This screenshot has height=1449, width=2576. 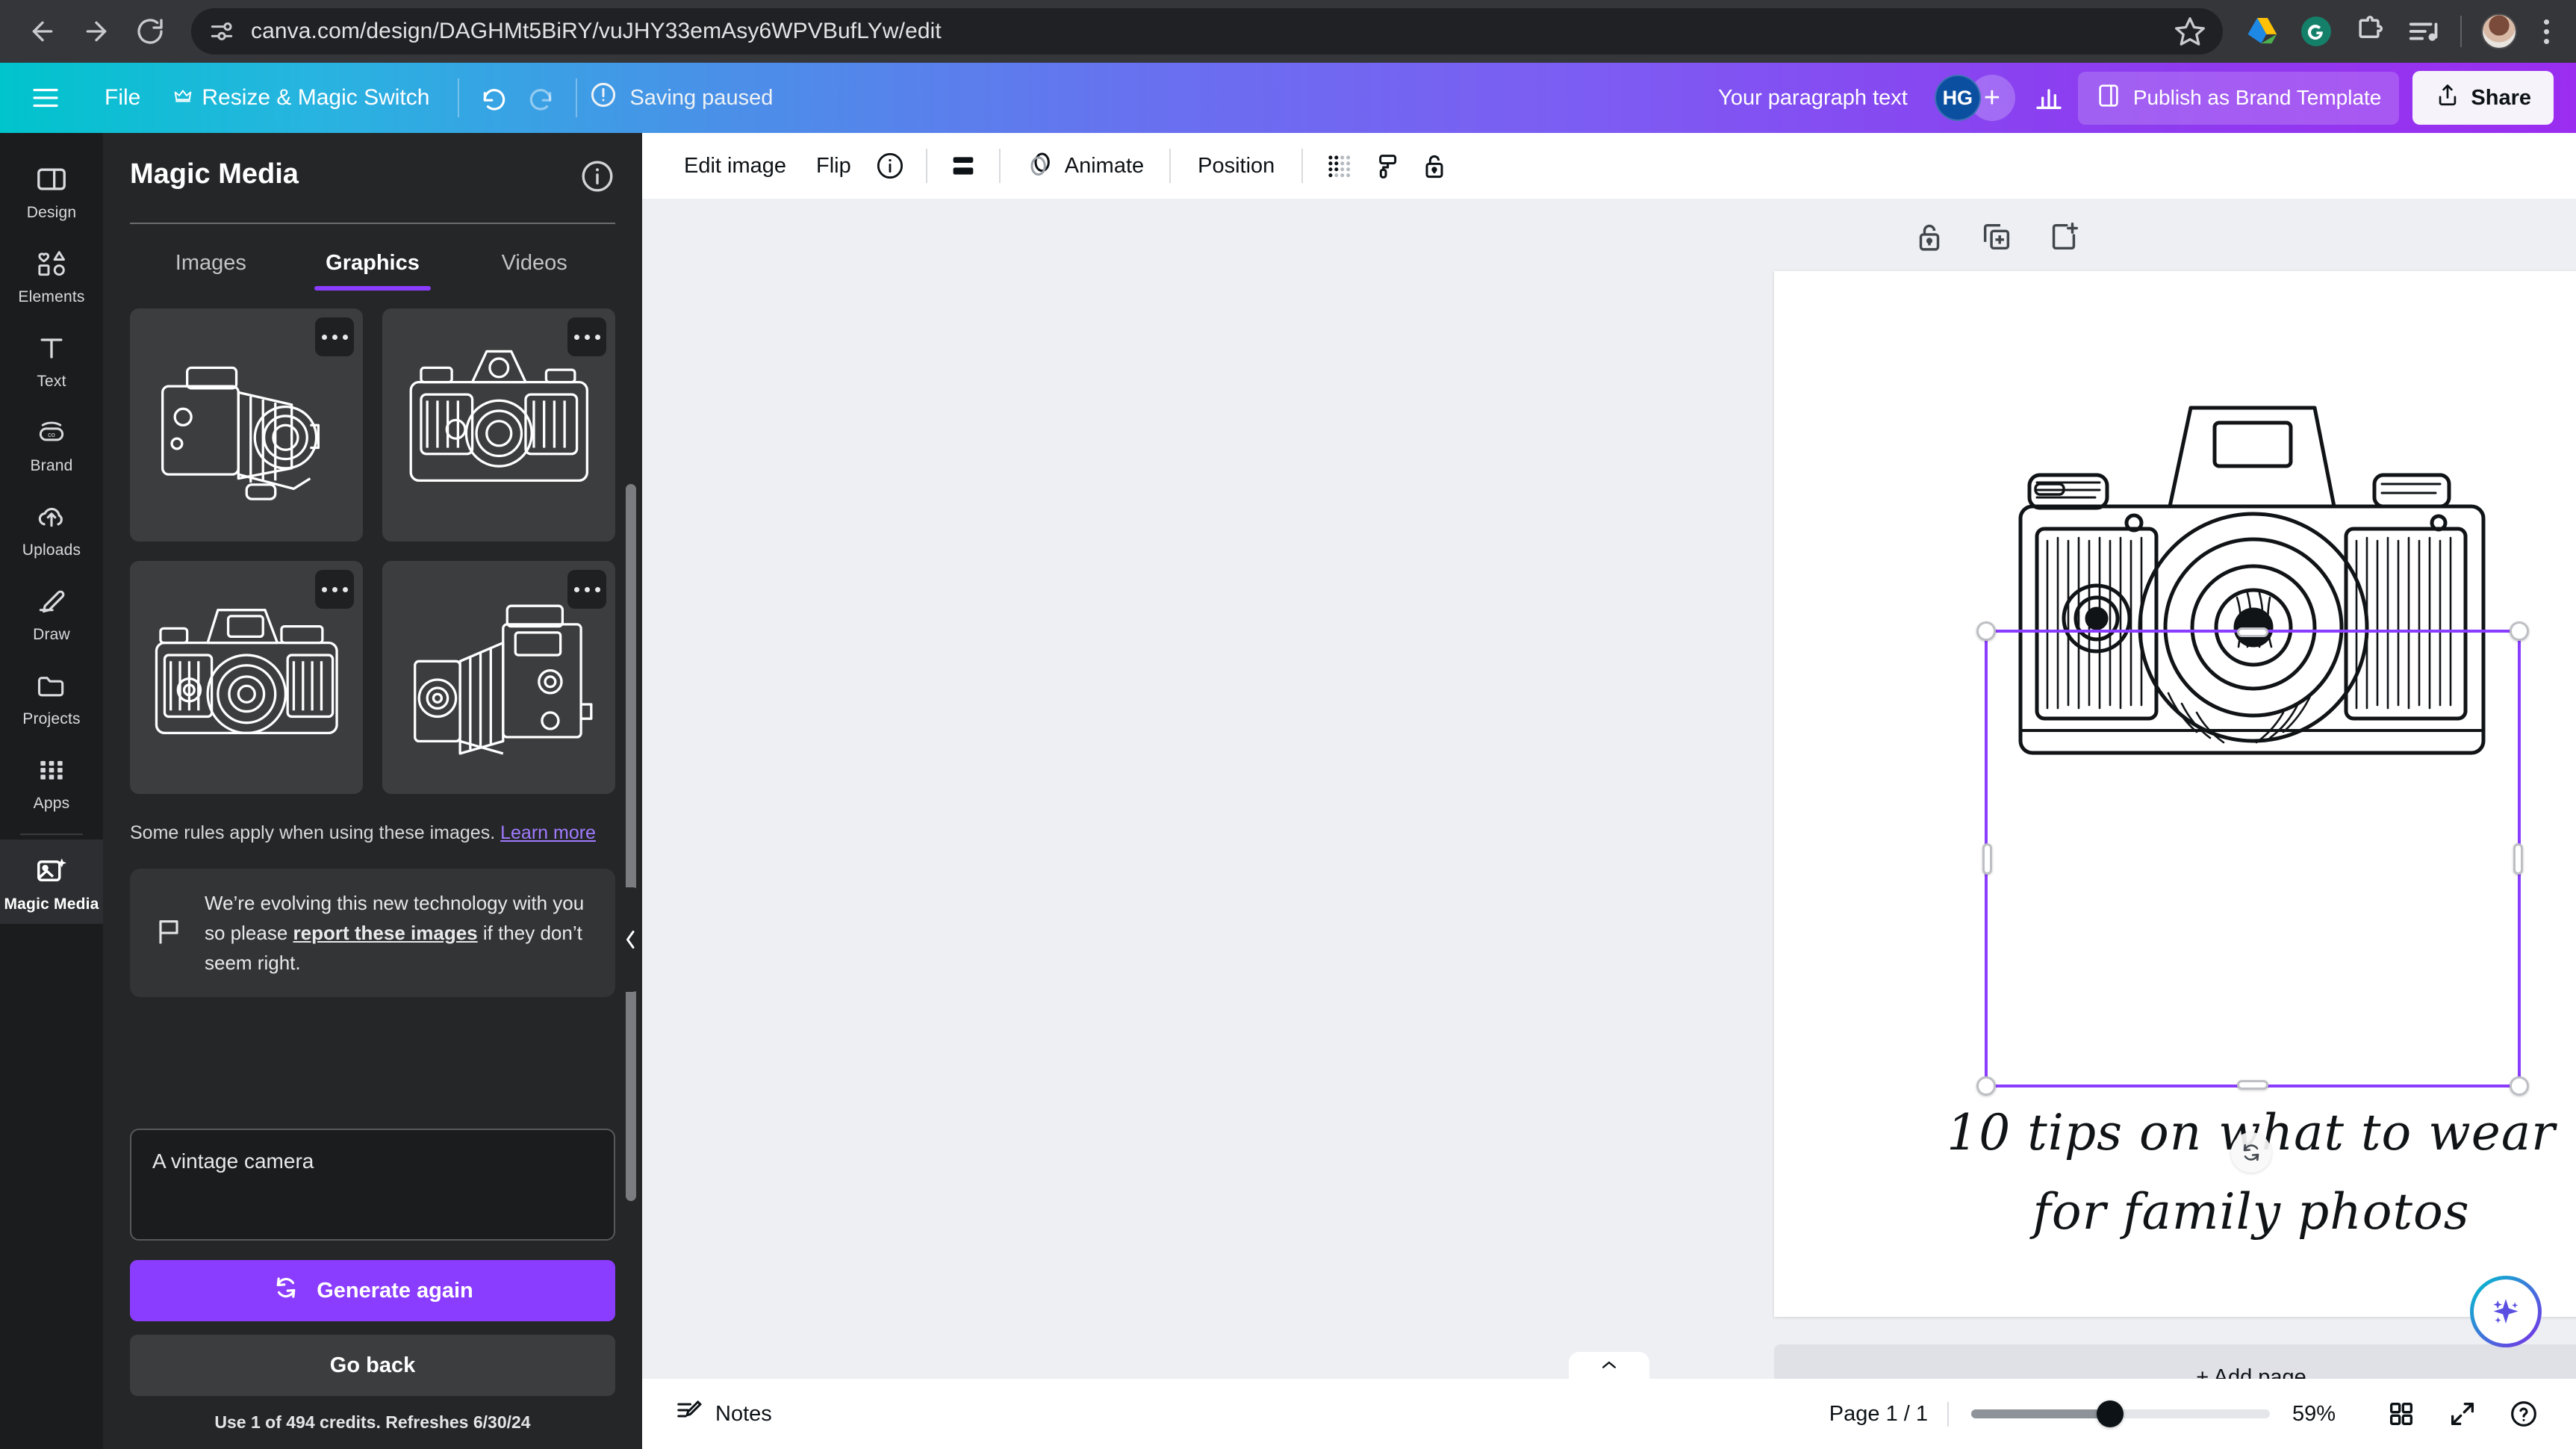 What do you see at coordinates (963, 166) in the screenshot?
I see `spacing-icon` at bounding box center [963, 166].